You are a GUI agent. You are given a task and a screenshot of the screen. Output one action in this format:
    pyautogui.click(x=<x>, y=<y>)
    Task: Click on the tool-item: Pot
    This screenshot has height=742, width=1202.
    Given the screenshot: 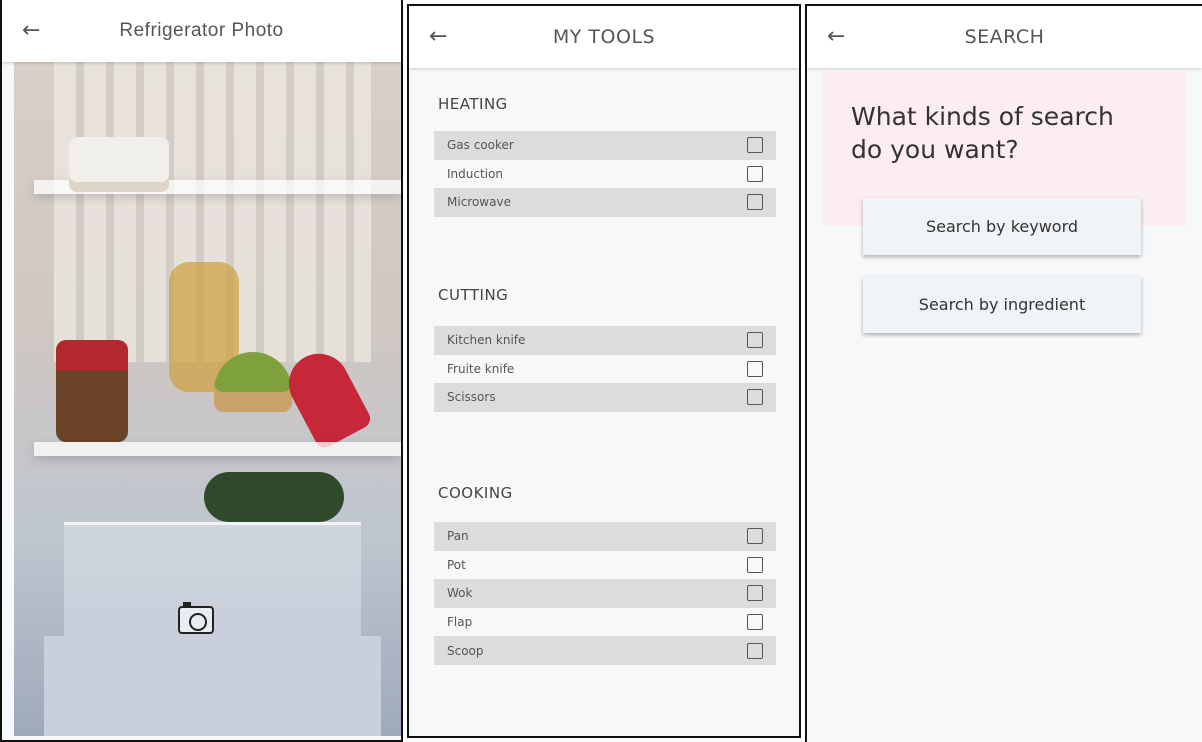 What is the action you would take?
    pyautogui.click(x=605, y=565)
    